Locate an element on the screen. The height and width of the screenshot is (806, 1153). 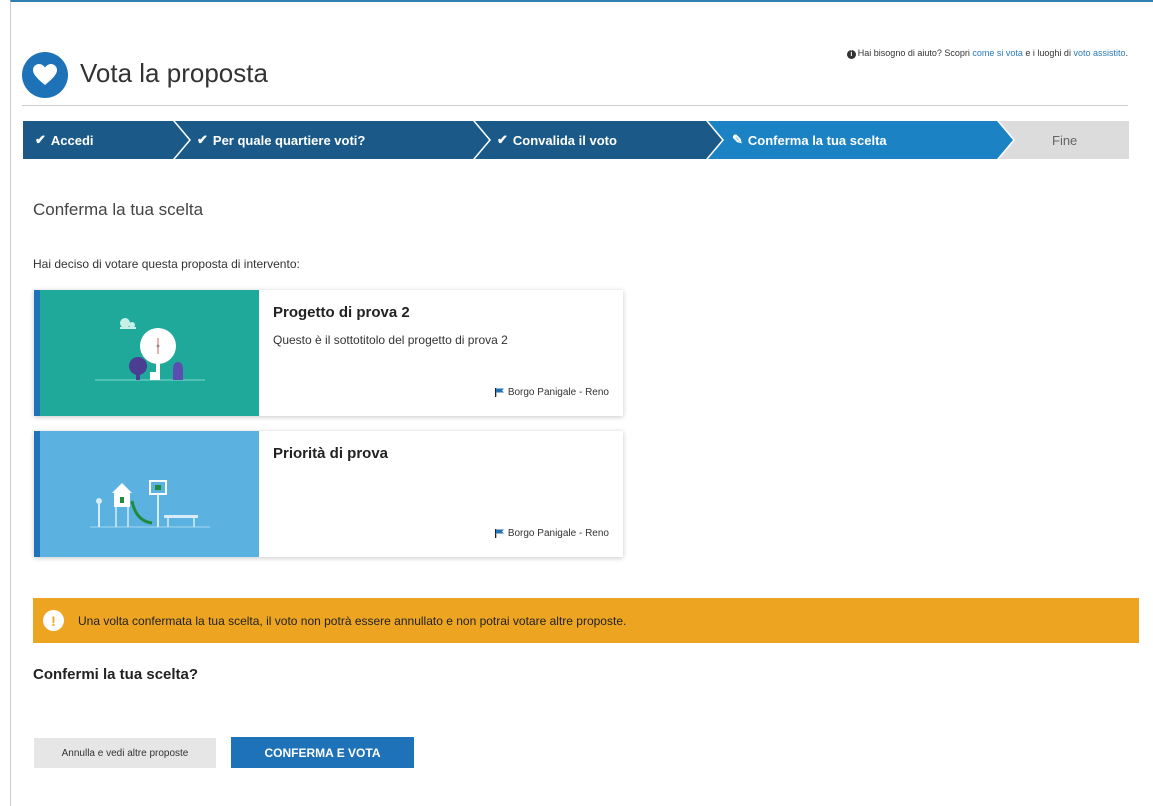
step-label: Per quale quartiere voti? is located at coordinates (289, 140).